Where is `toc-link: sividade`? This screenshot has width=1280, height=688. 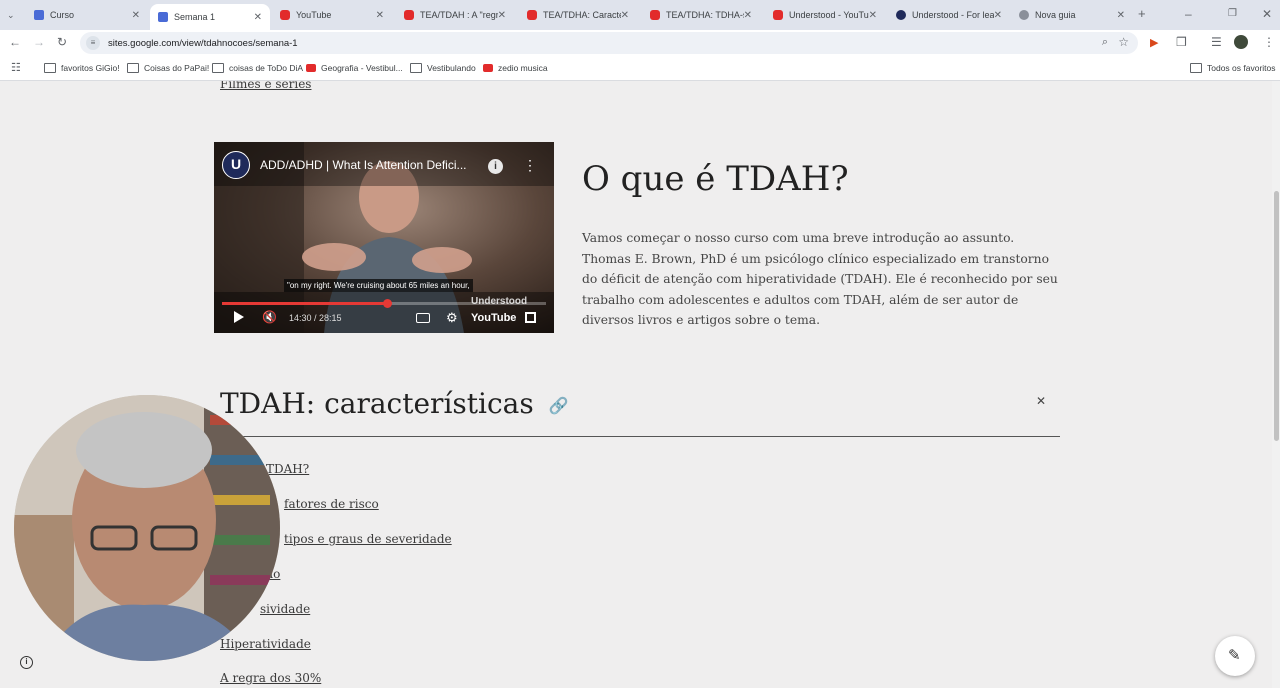 toc-link: sividade is located at coordinates (285, 609).